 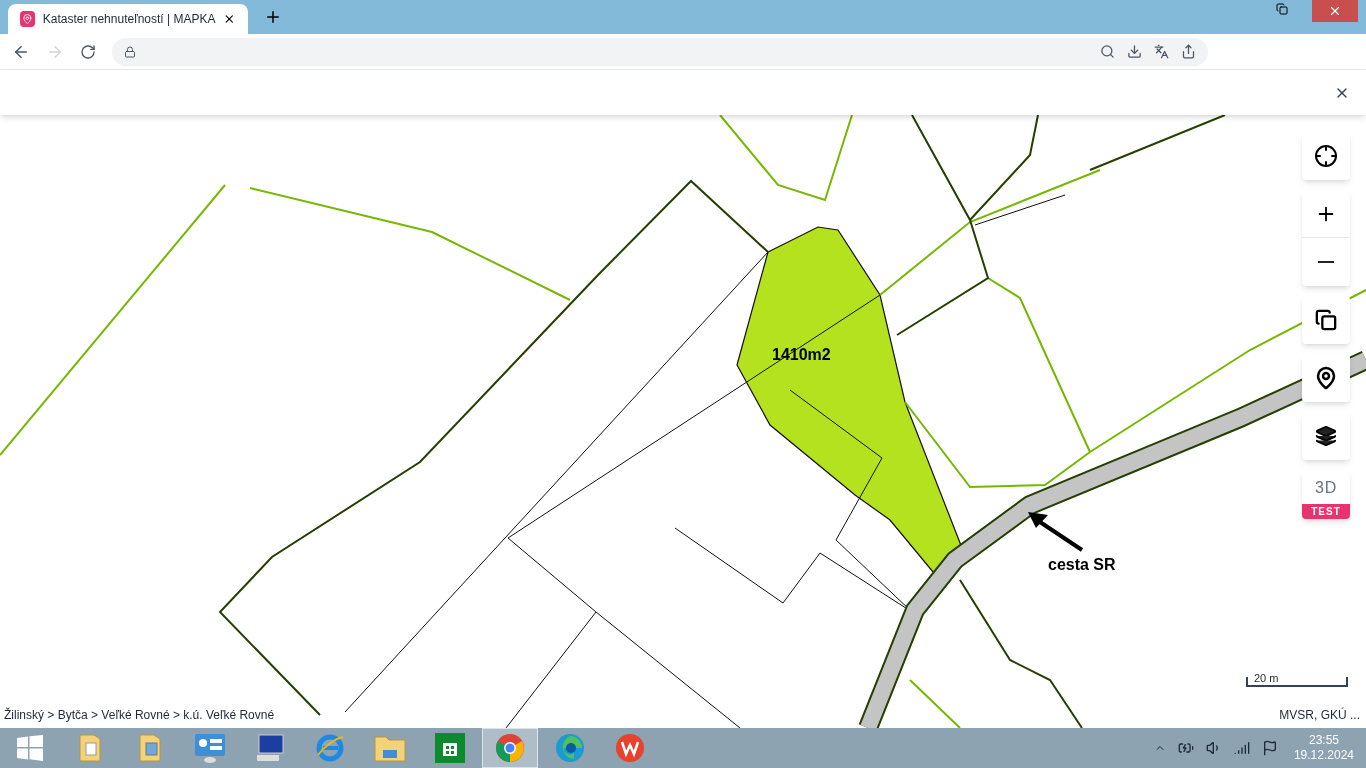 What do you see at coordinates (1326, 511) in the screenshot?
I see `test-badge: TEST` at bounding box center [1326, 511].